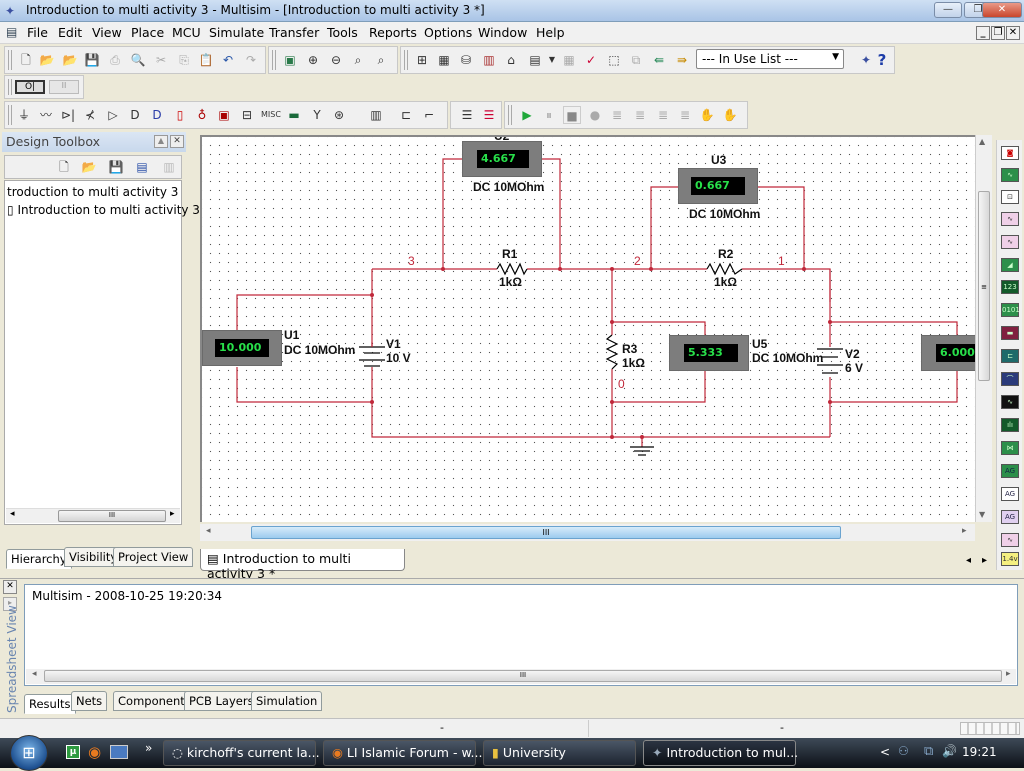 Image resolution: width=1024 pixels, height=771 pixels. What do you see at coordinates (228, 60) in the screenshot?
I see `undo-icon: ↶` at bounding box center [228, 60].